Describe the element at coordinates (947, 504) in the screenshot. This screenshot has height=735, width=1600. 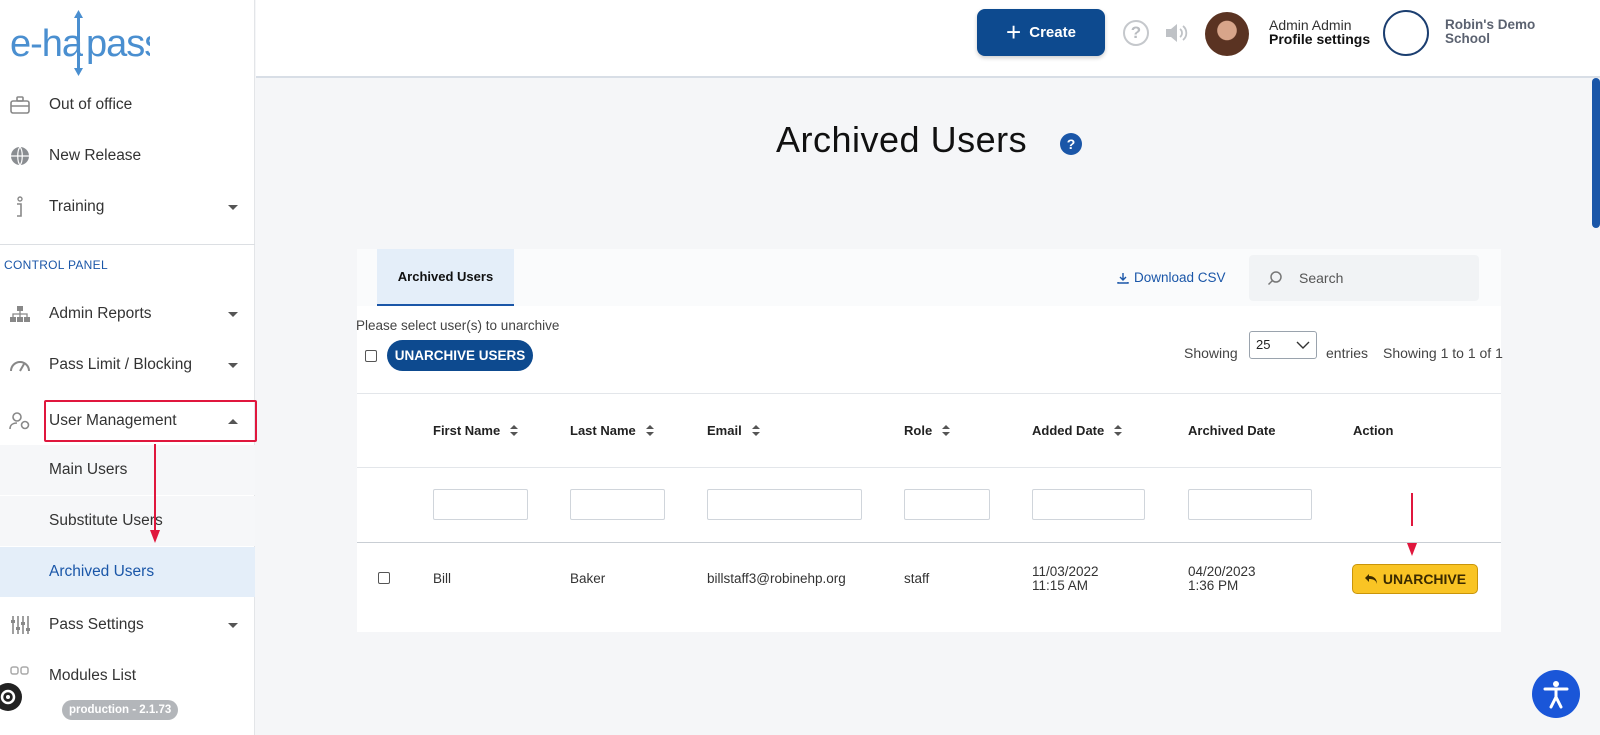
I see `filter-role-input` at that location.